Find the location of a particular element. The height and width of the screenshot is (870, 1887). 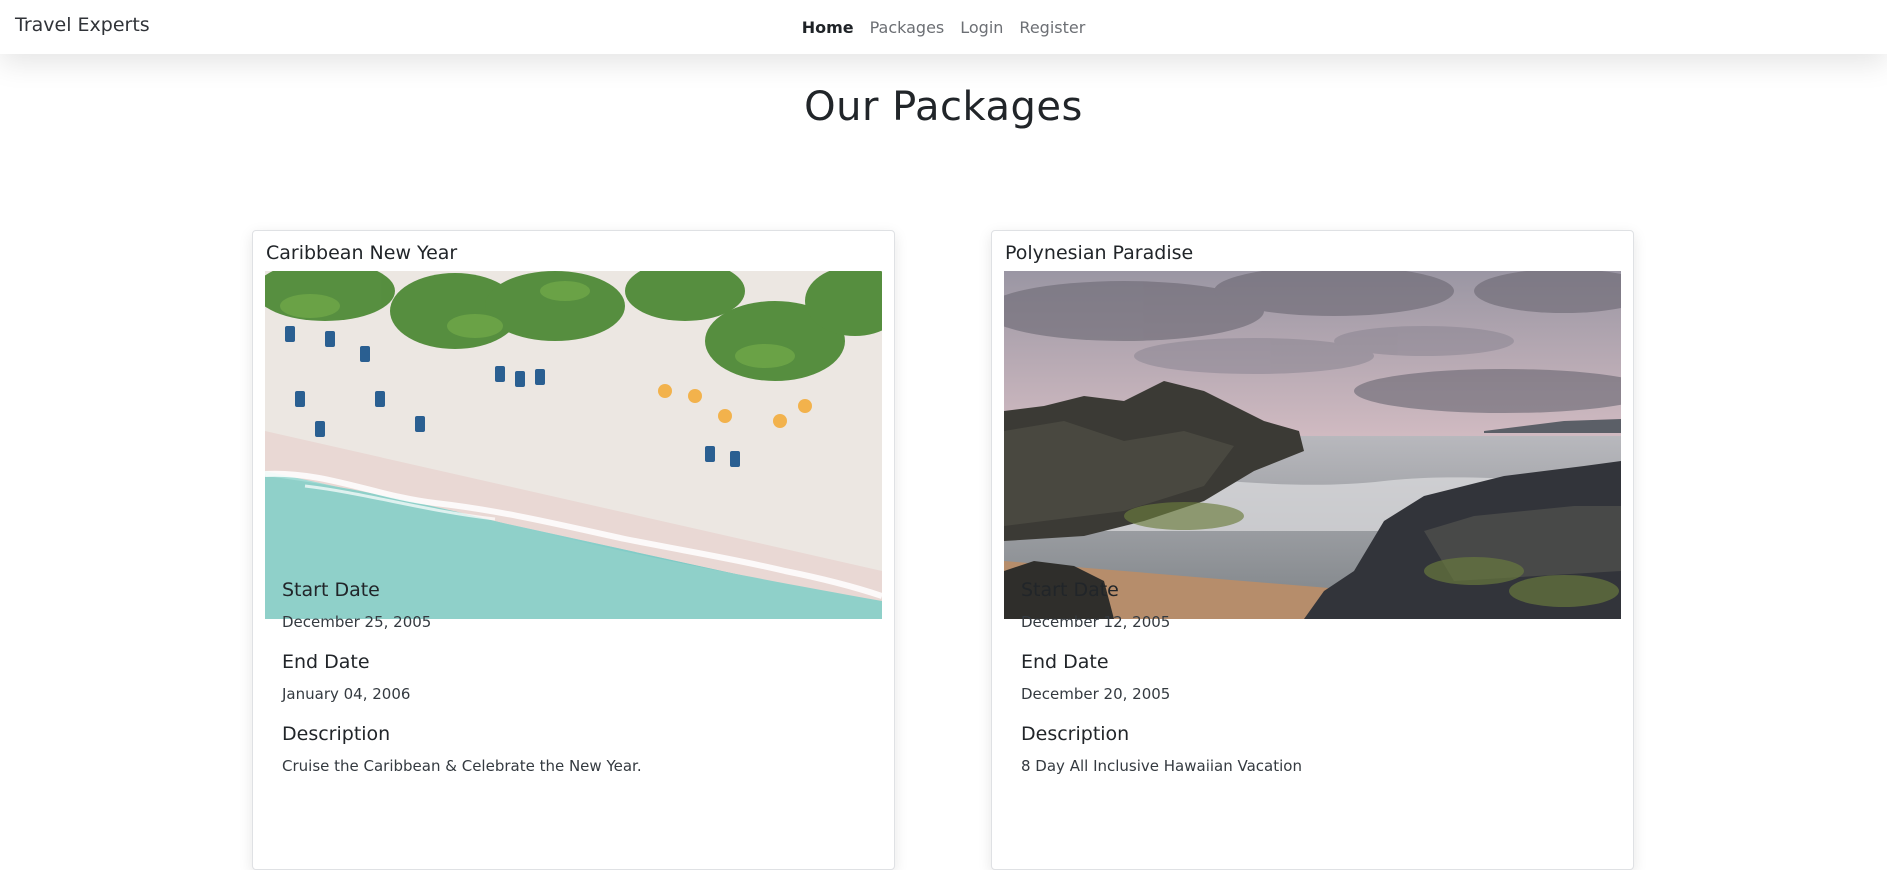

end-date-value: January 04, 2006 is located at coordinates (346, 694).